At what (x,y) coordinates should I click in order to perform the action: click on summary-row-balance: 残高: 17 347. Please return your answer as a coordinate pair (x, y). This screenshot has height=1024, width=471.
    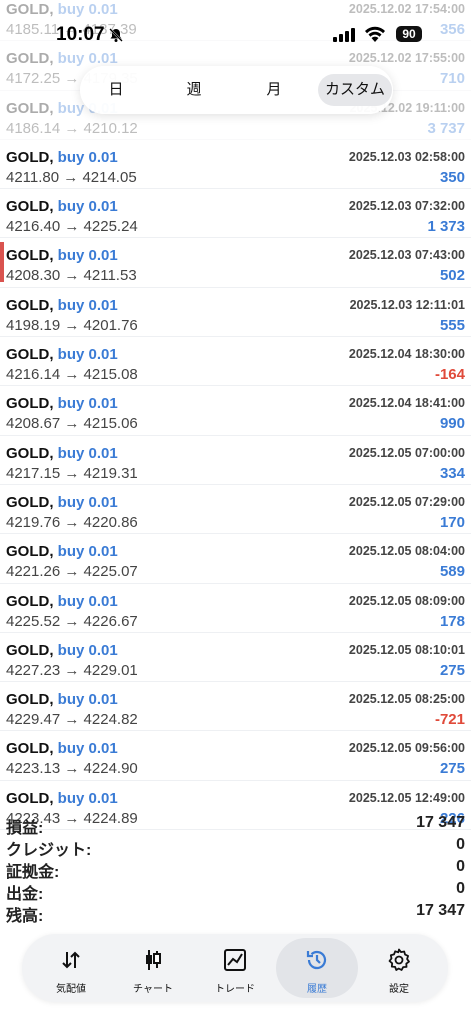
    Looking at the image, I should click on (235, 912).